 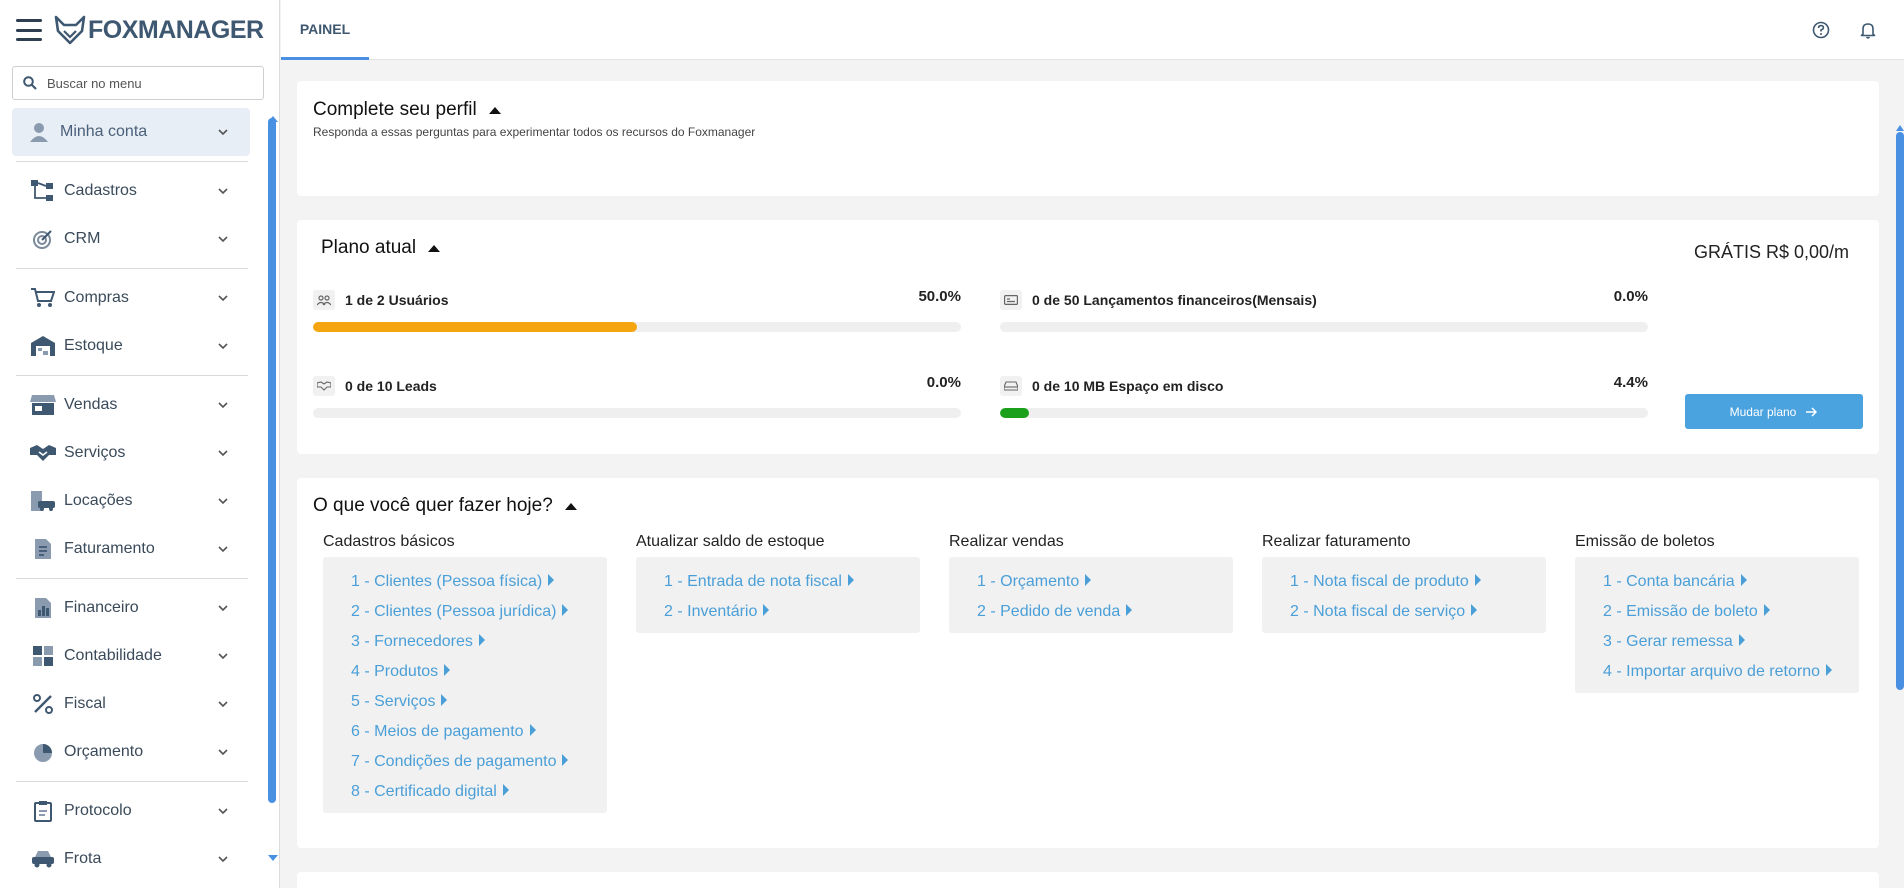 I want to click on notification-bell-icon, so click(x=1868, y=30).